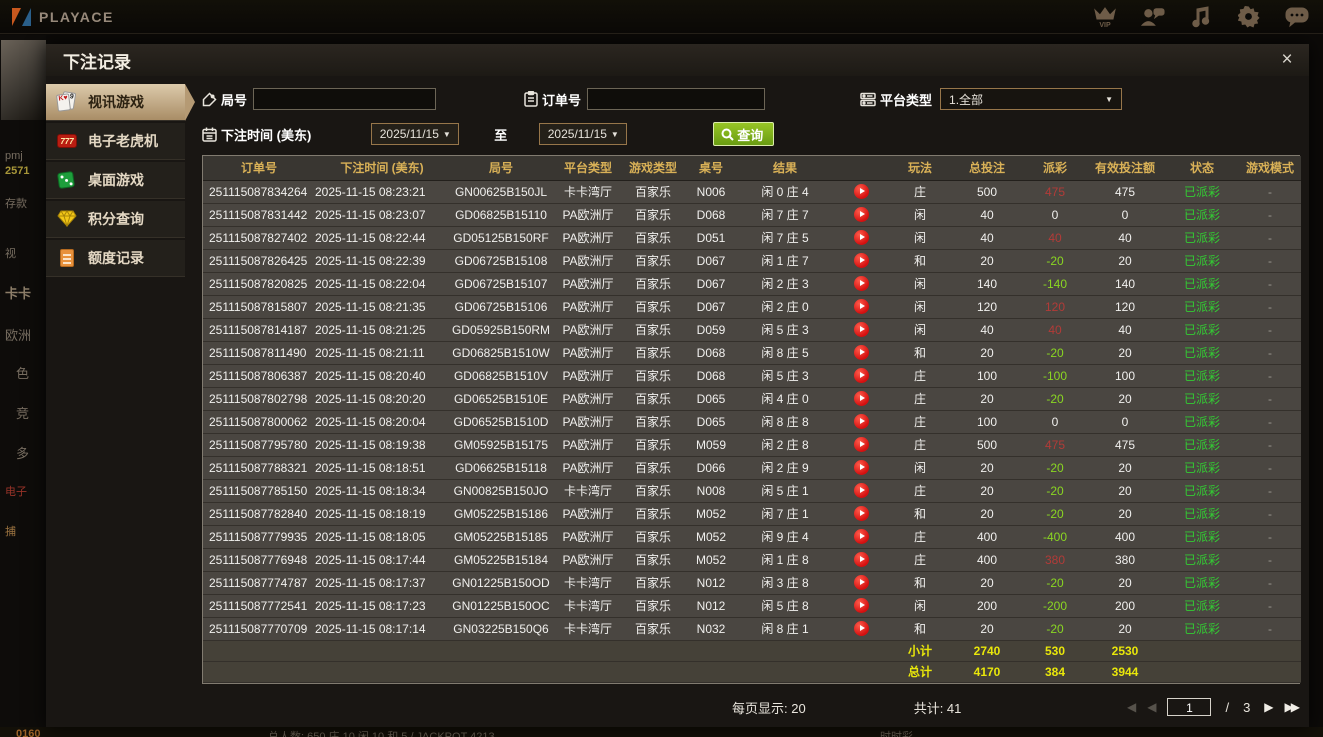 The height and width of the screenshot is (737, 1323). What do you see at coordinates (22, 17) in the screenshot?
I see `playace-logo-icon` at bounding box center [22, 17].